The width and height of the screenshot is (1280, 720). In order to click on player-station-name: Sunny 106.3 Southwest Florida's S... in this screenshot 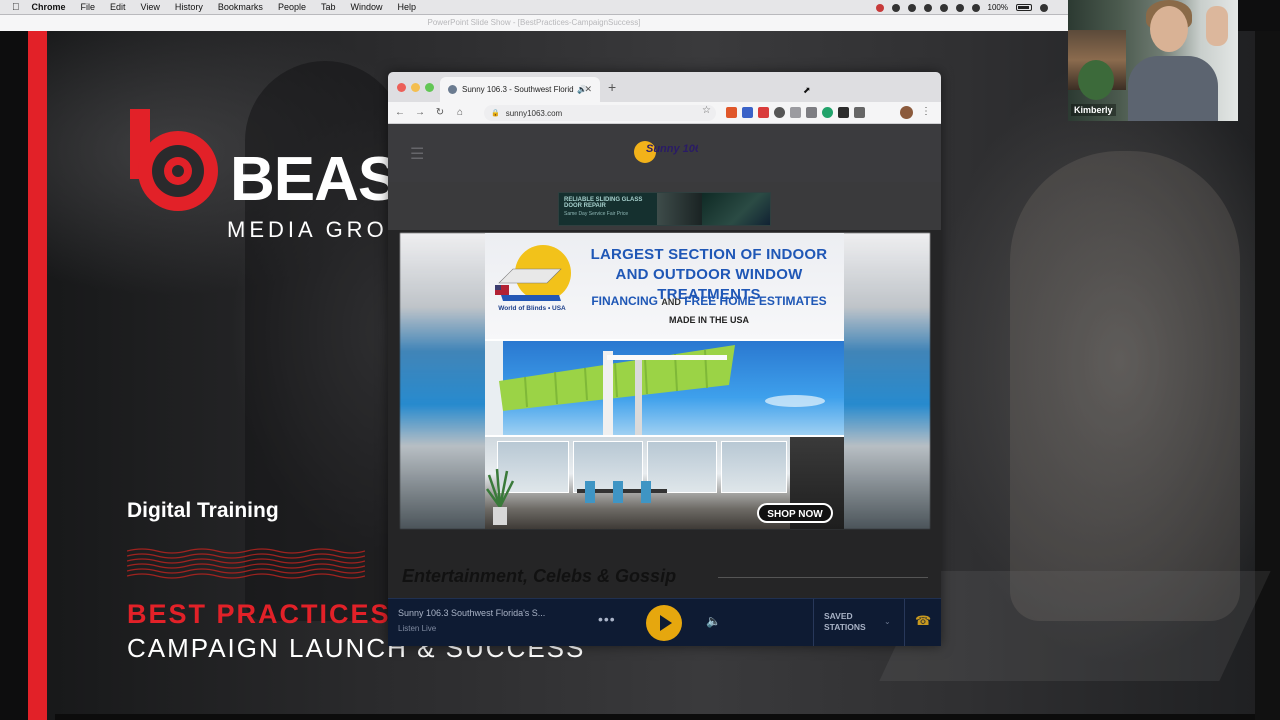, I will do `click(480, 613)`.